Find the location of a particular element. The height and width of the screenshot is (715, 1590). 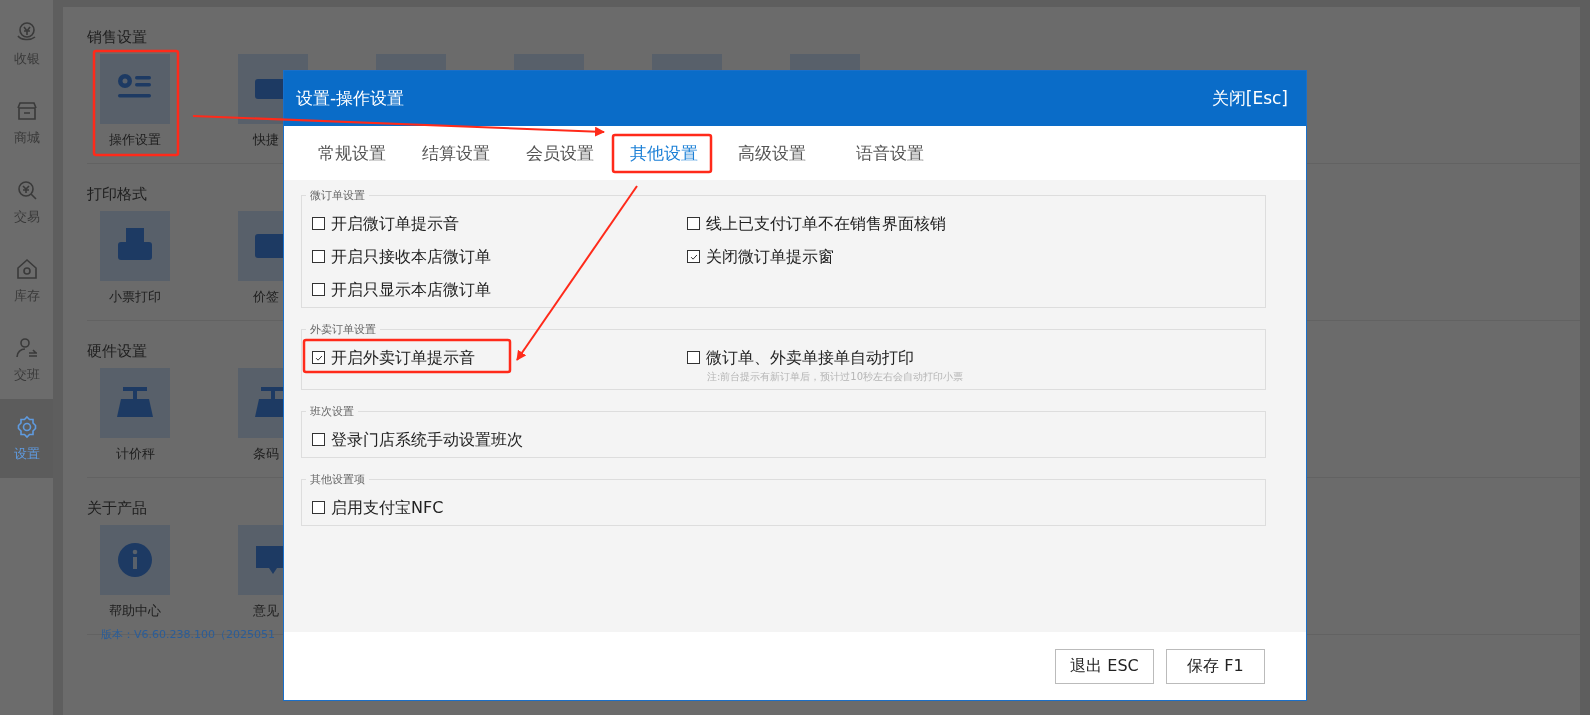

tile-label: 意见 is located at coordinates (265, 611).